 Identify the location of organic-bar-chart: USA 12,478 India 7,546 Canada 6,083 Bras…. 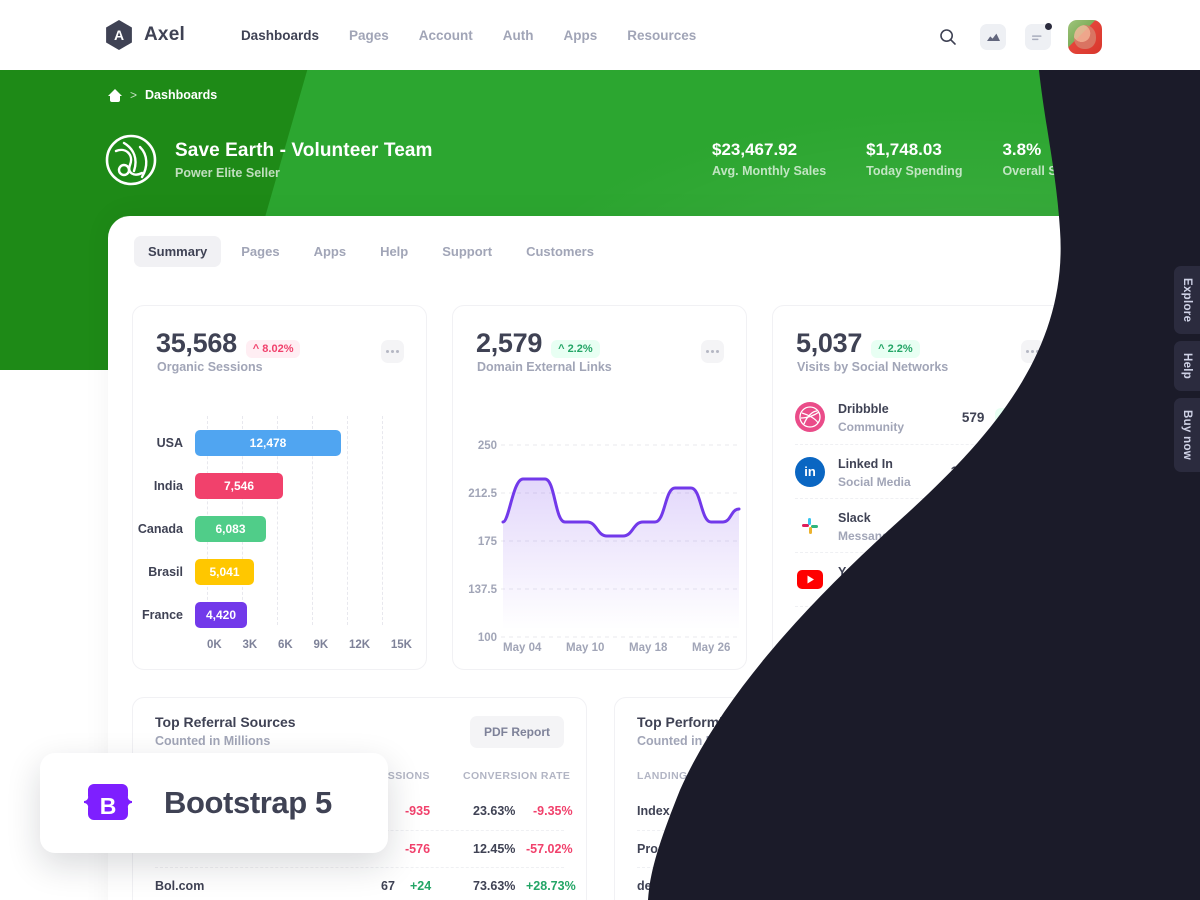
(279, 533).